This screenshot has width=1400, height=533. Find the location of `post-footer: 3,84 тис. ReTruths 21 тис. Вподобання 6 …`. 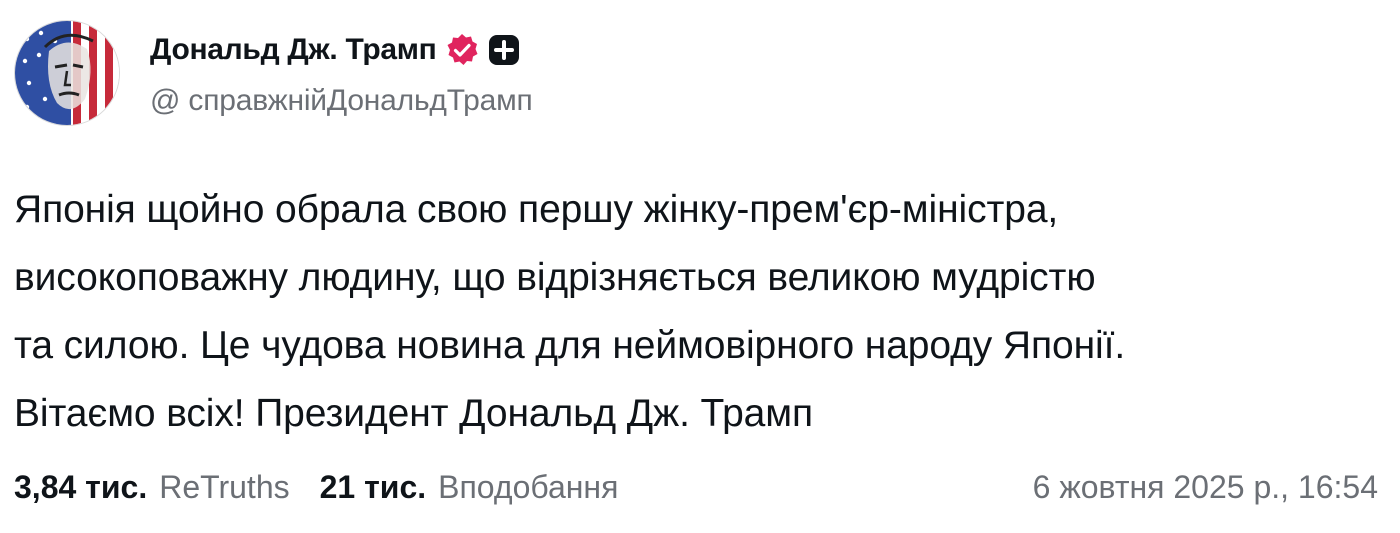

post-footer: 3,84 тис. ReTruths 21 тис. Вподобання 6 … is located at coordinates (696, 487).